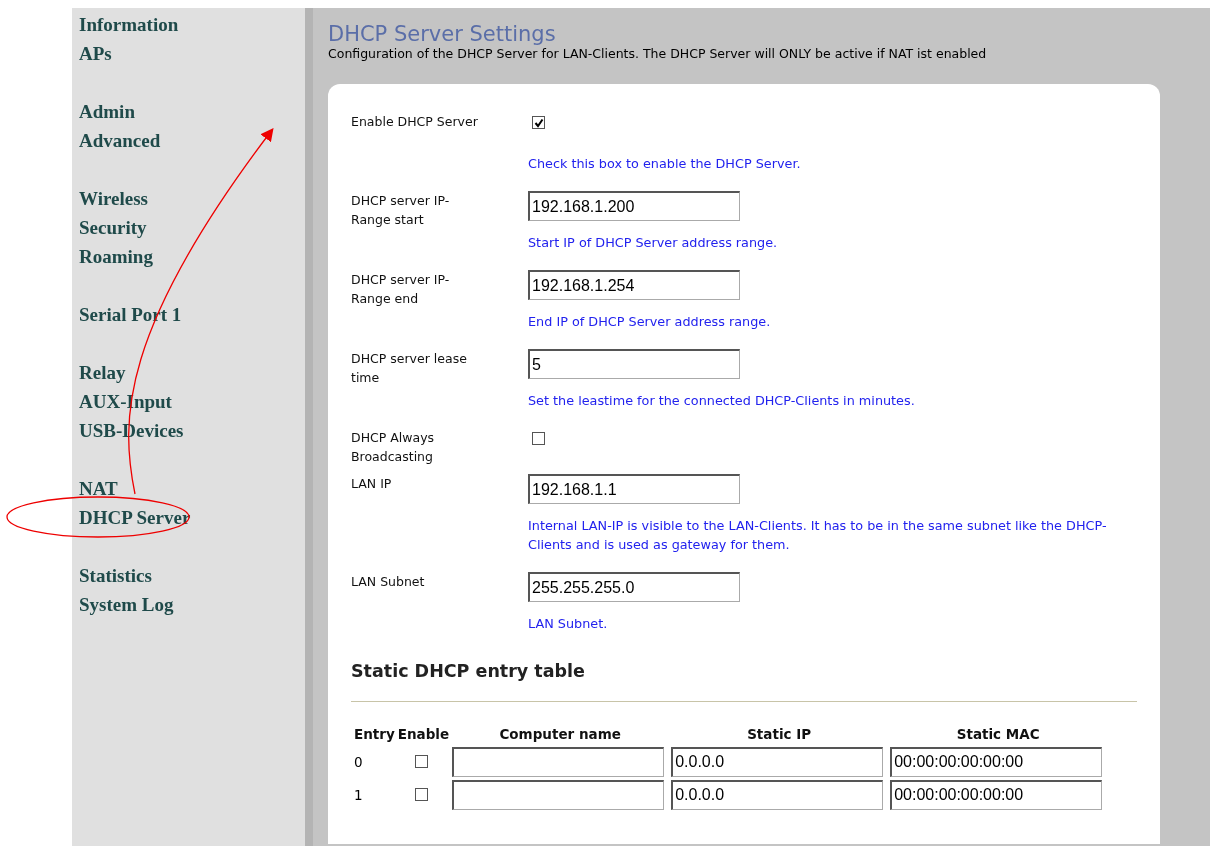 This screenshot has height=846, width=1210. Describe the element at coordinates (372, 484) in the screenshot. I see `field-label: LAN IP` at that location.